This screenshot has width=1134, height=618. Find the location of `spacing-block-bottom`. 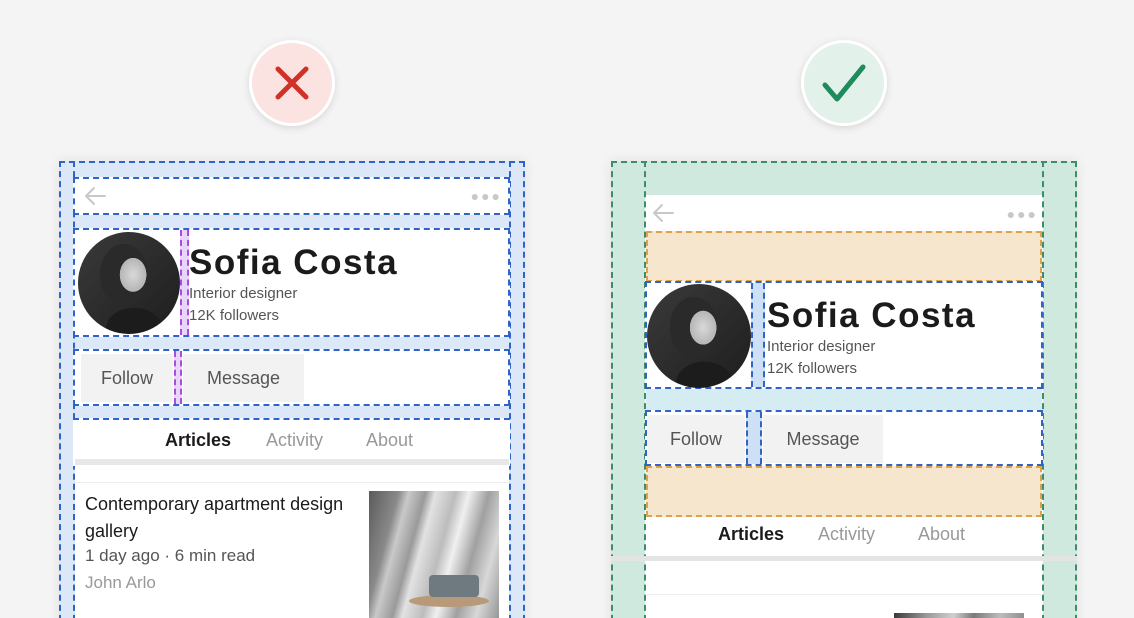

spacing-block-bottom is located at coordinates (844, 491).